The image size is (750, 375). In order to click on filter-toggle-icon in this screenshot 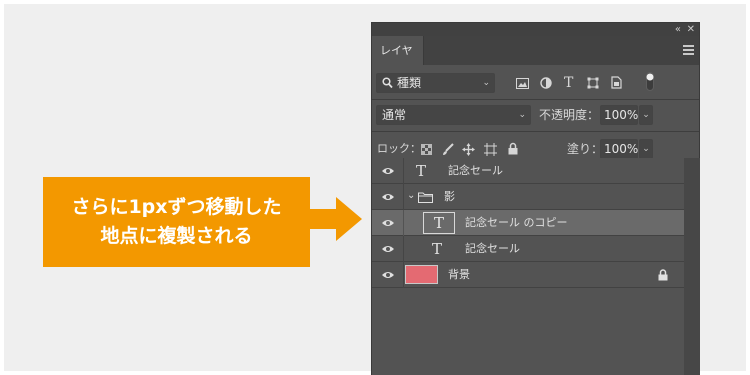, I will do `click(650, 81)`.